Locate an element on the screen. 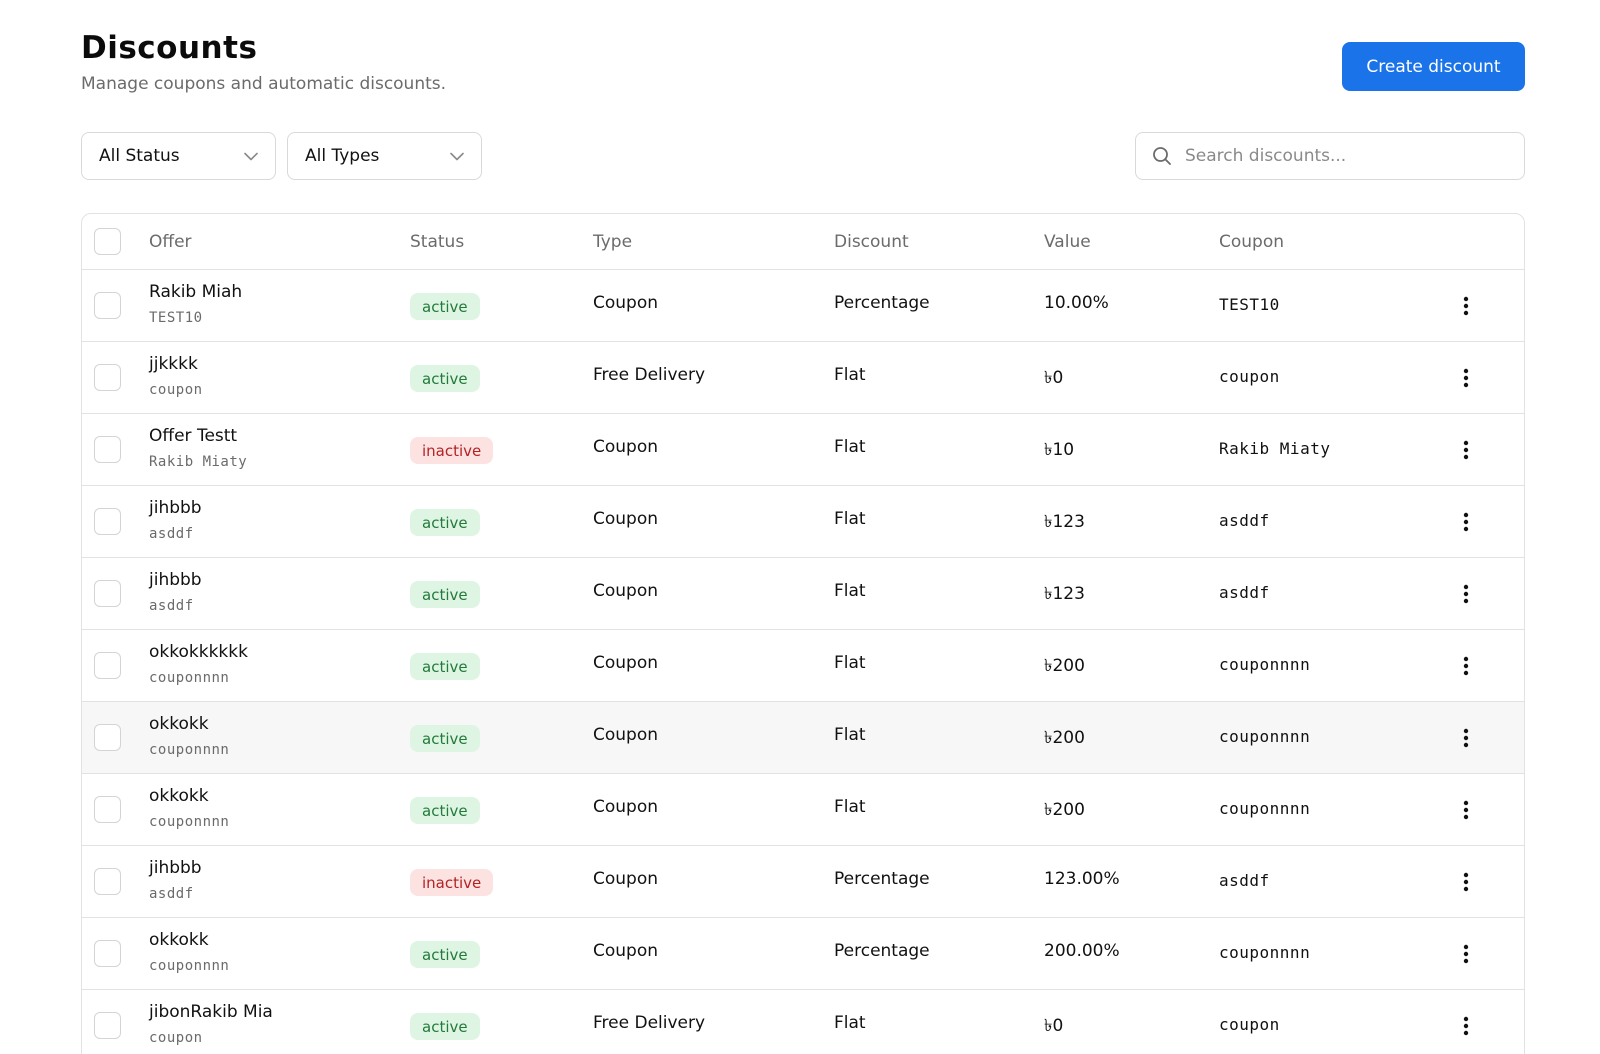 This screenshot has height=1054, width=1600. type-cell: Free Delivery is located at coordinates (649, 1023).